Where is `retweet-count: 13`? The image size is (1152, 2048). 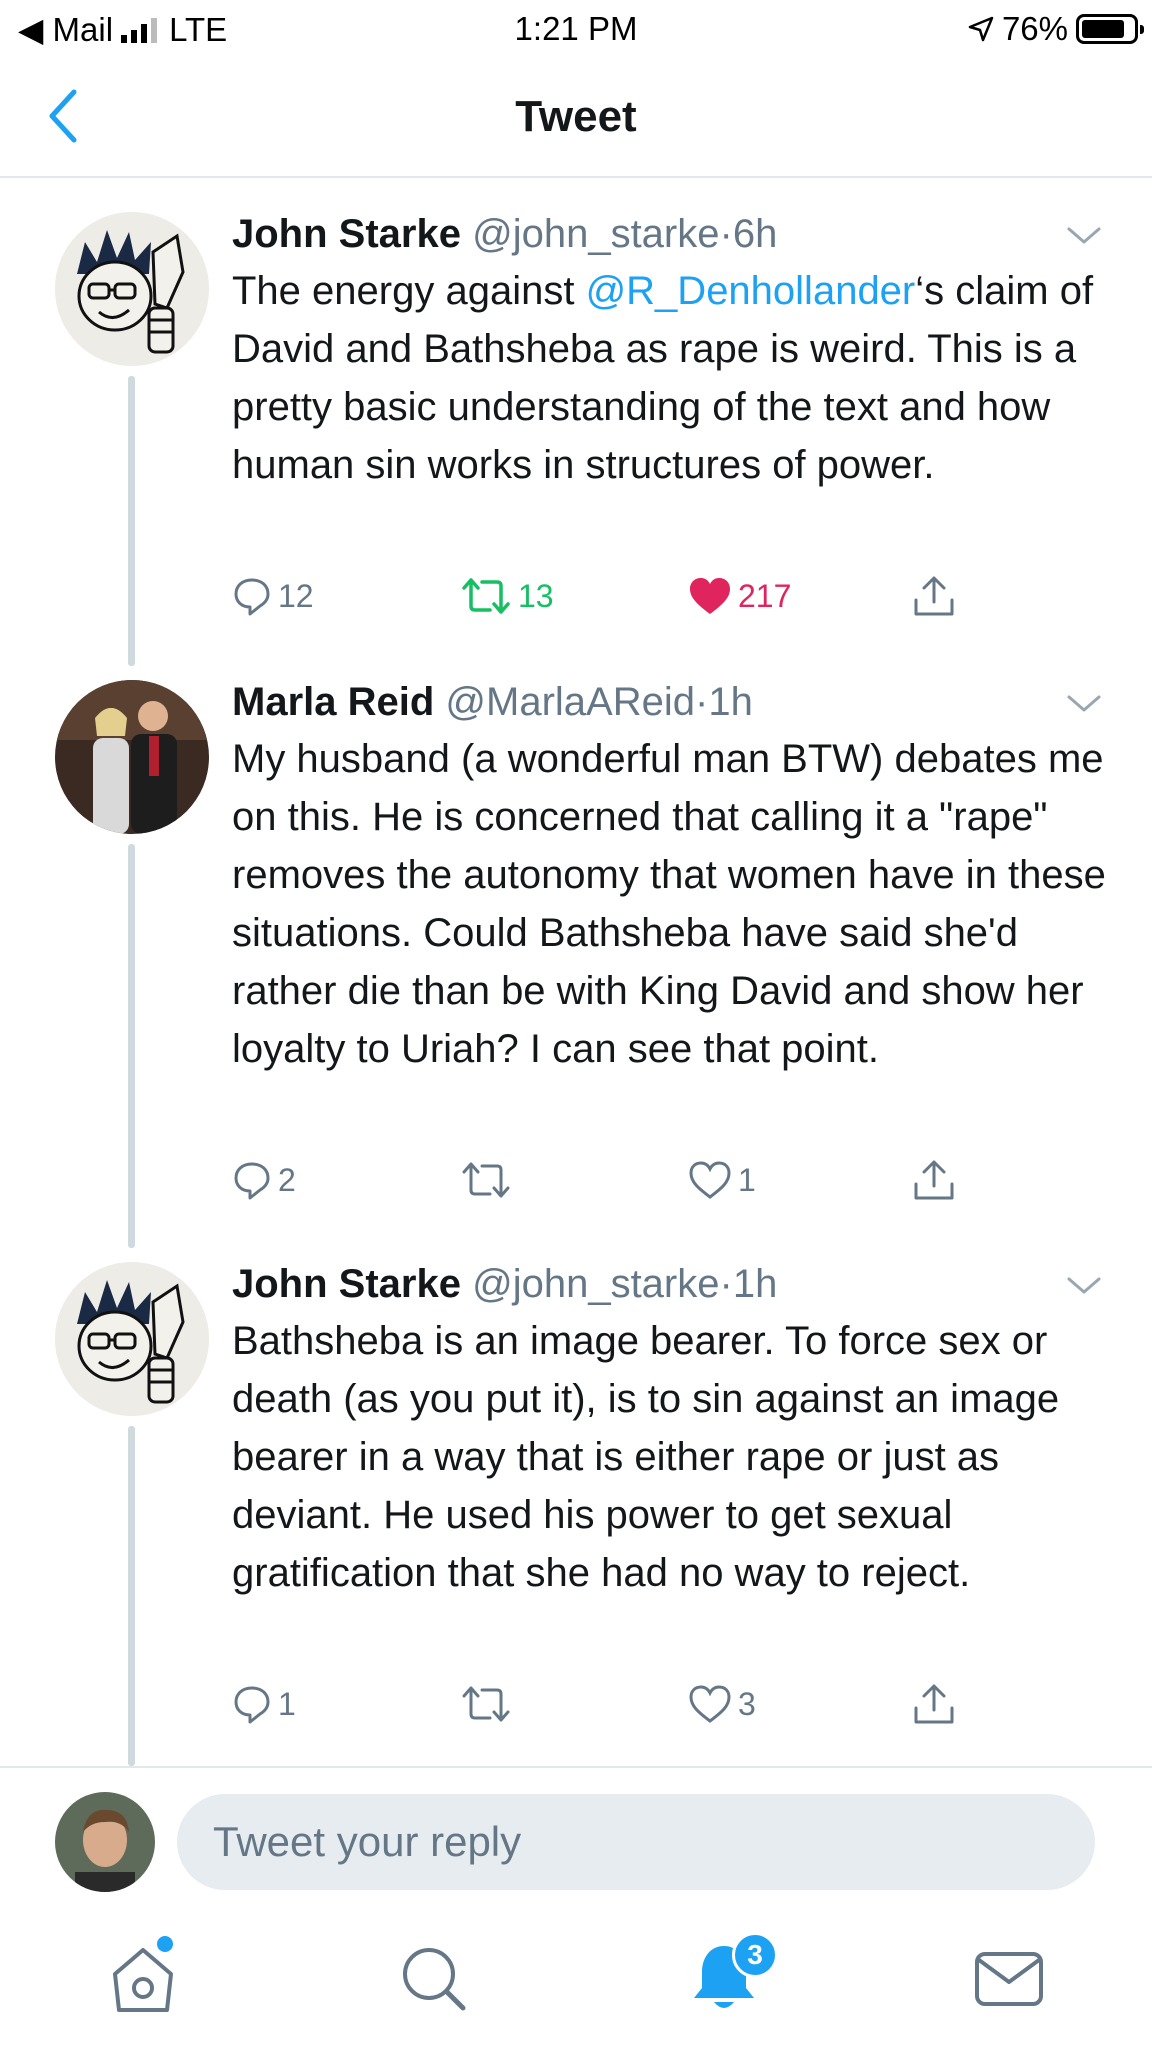 retweet-count: 13 is located at coordinates (536, 595).